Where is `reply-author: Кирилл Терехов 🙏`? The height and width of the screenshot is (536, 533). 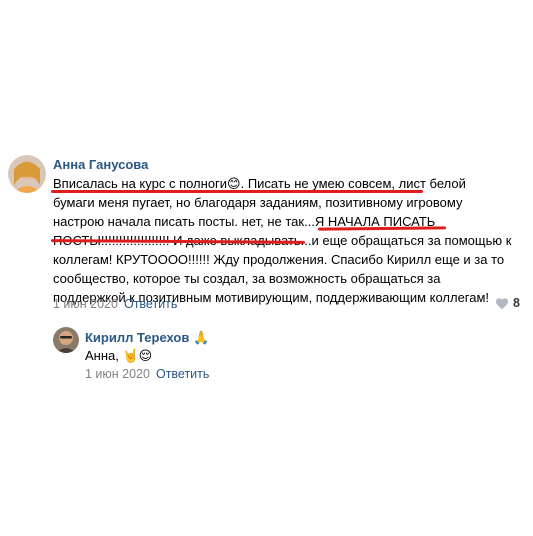 reply-author: Кирилл Терехов 🙏 is located at coordinates (147, 338).